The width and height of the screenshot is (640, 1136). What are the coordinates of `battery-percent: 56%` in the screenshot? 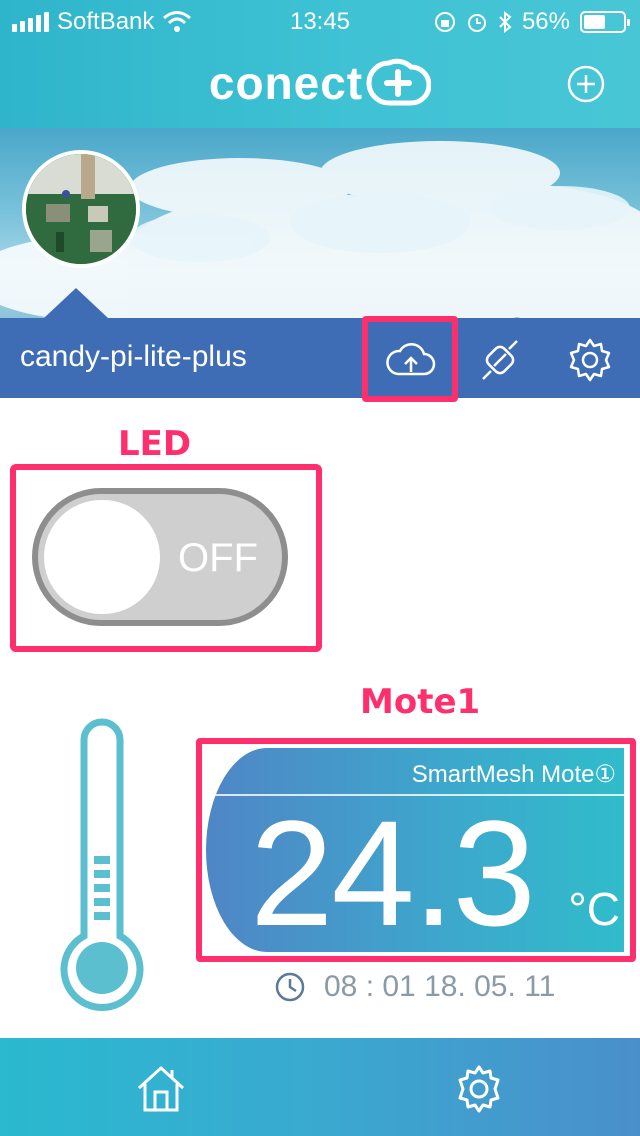 It's located at (545, 21).